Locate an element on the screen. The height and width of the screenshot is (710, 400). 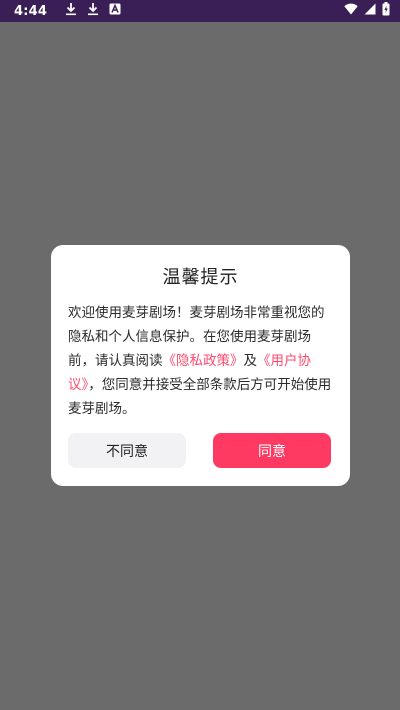
status-bar: 4:44 is located at coordinates (200, 11).